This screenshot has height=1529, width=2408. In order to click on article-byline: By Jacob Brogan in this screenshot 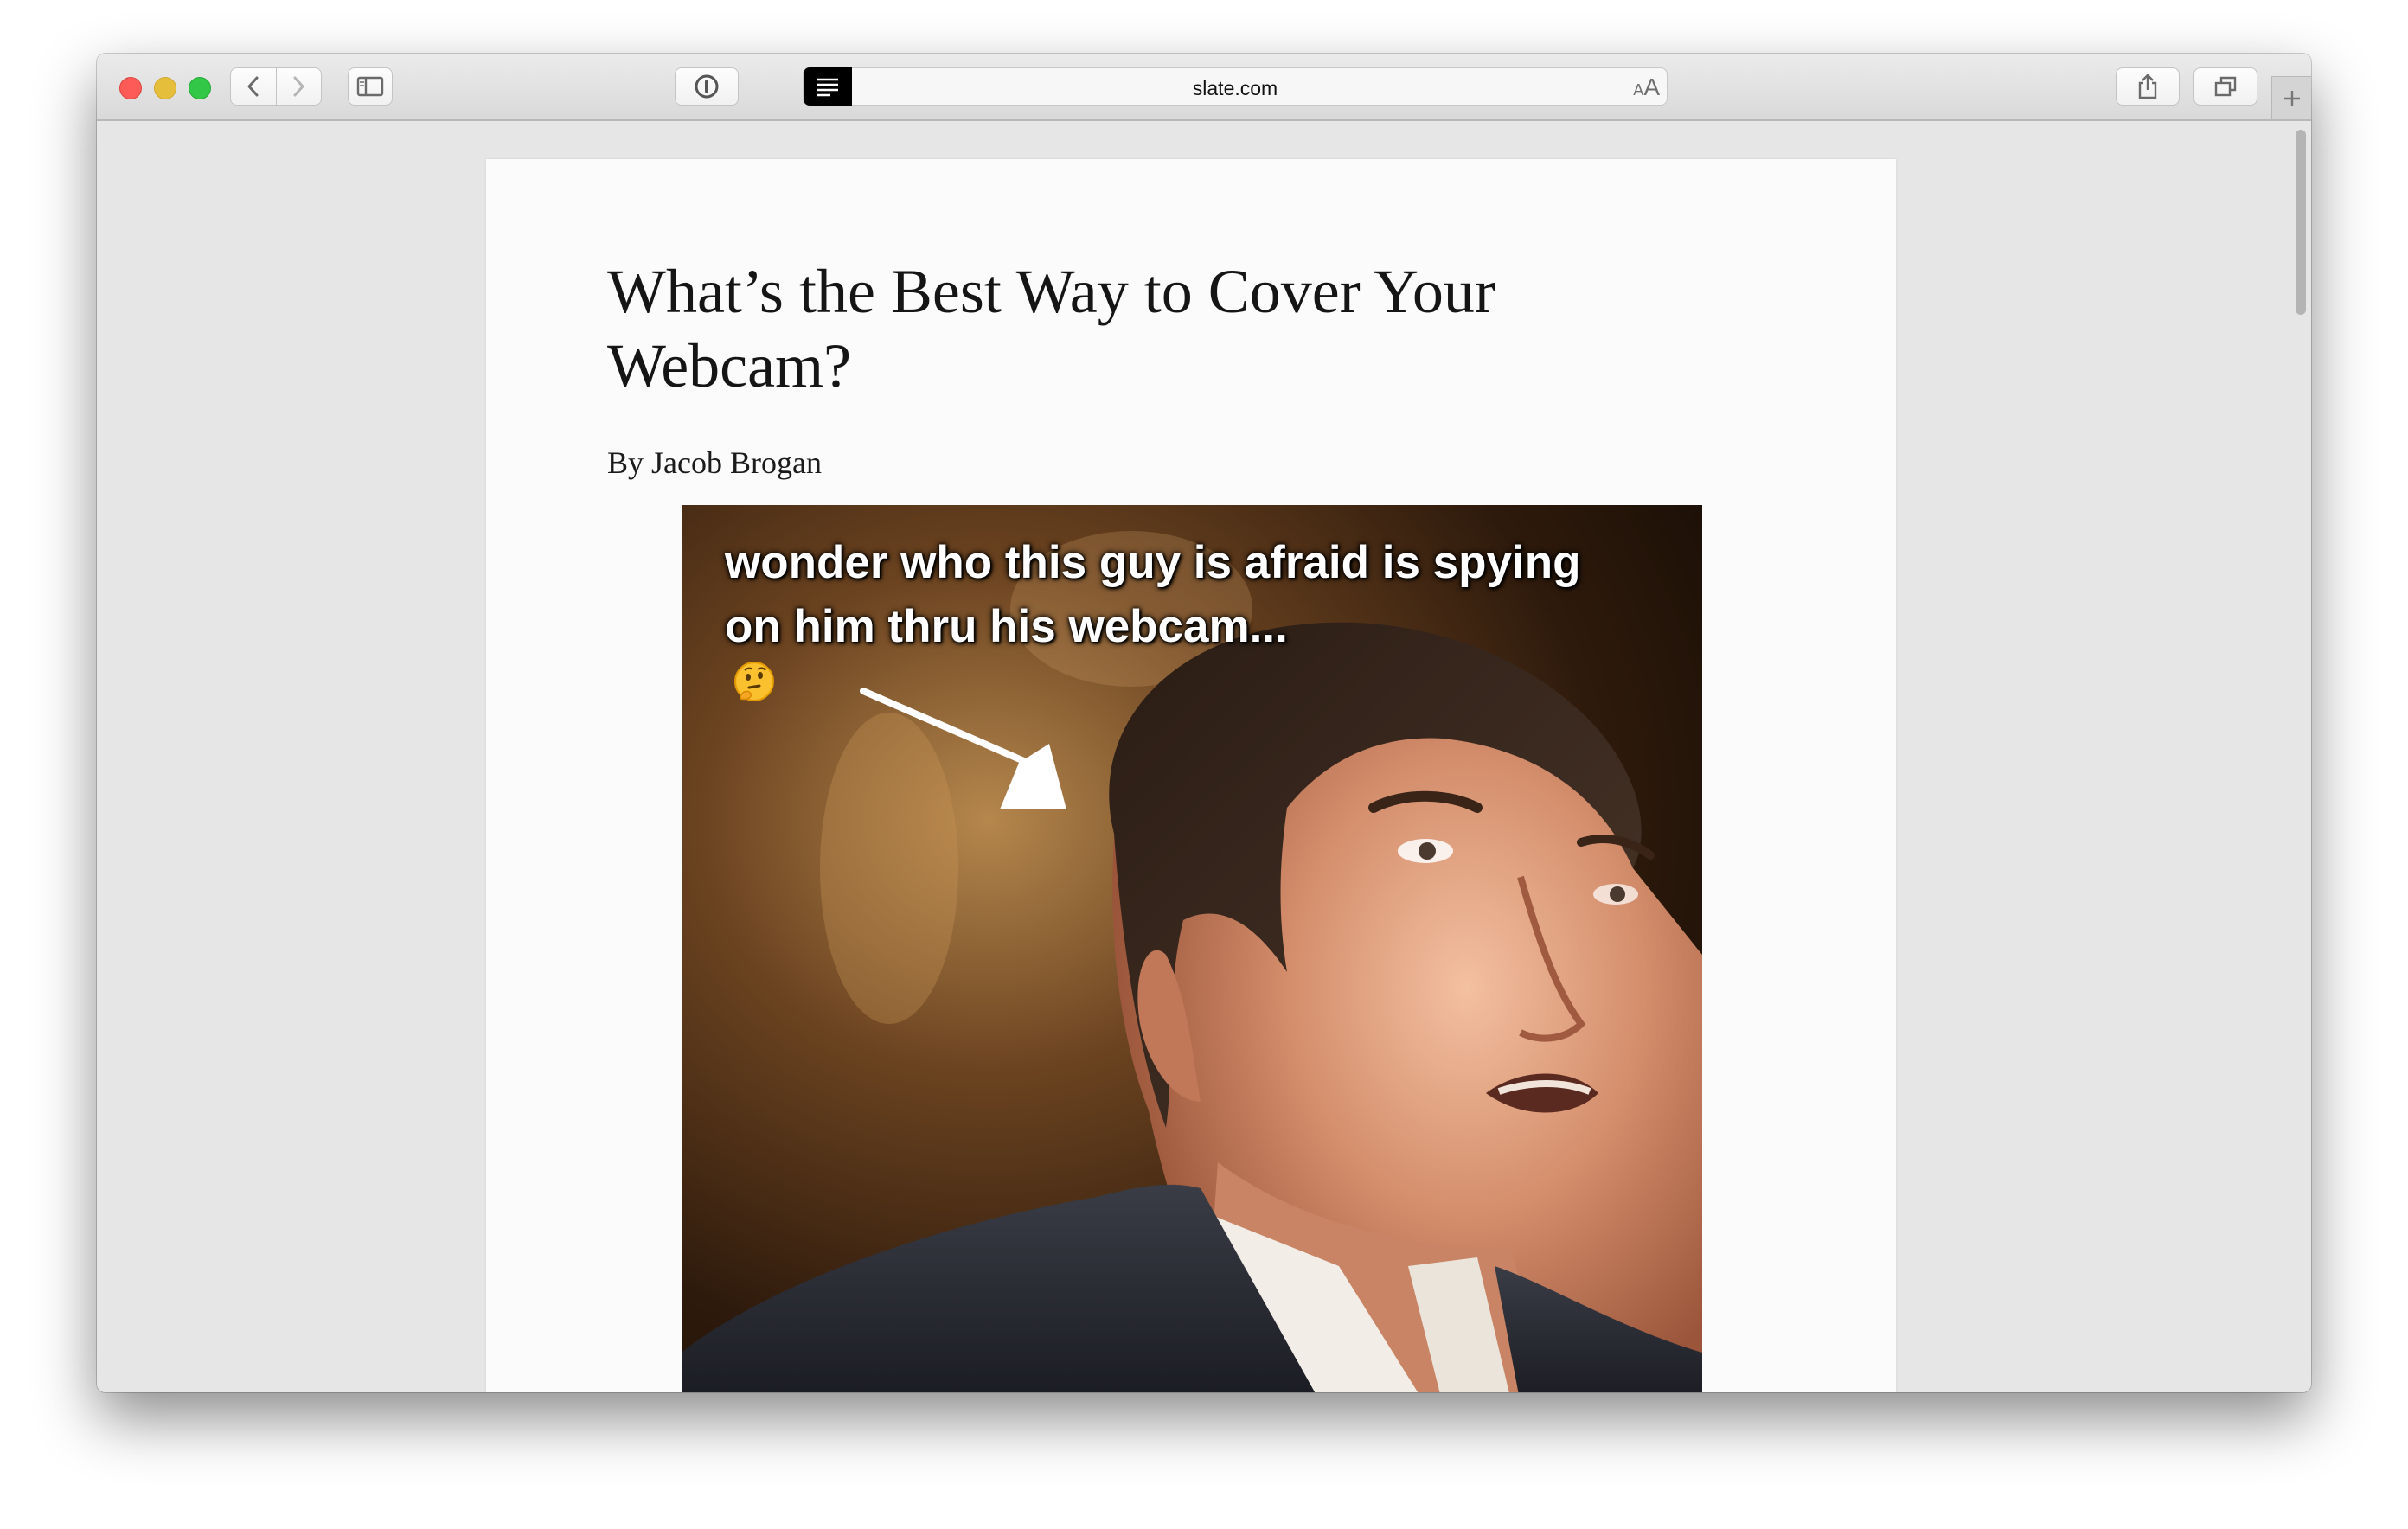, I will do `click(714, 463)`.